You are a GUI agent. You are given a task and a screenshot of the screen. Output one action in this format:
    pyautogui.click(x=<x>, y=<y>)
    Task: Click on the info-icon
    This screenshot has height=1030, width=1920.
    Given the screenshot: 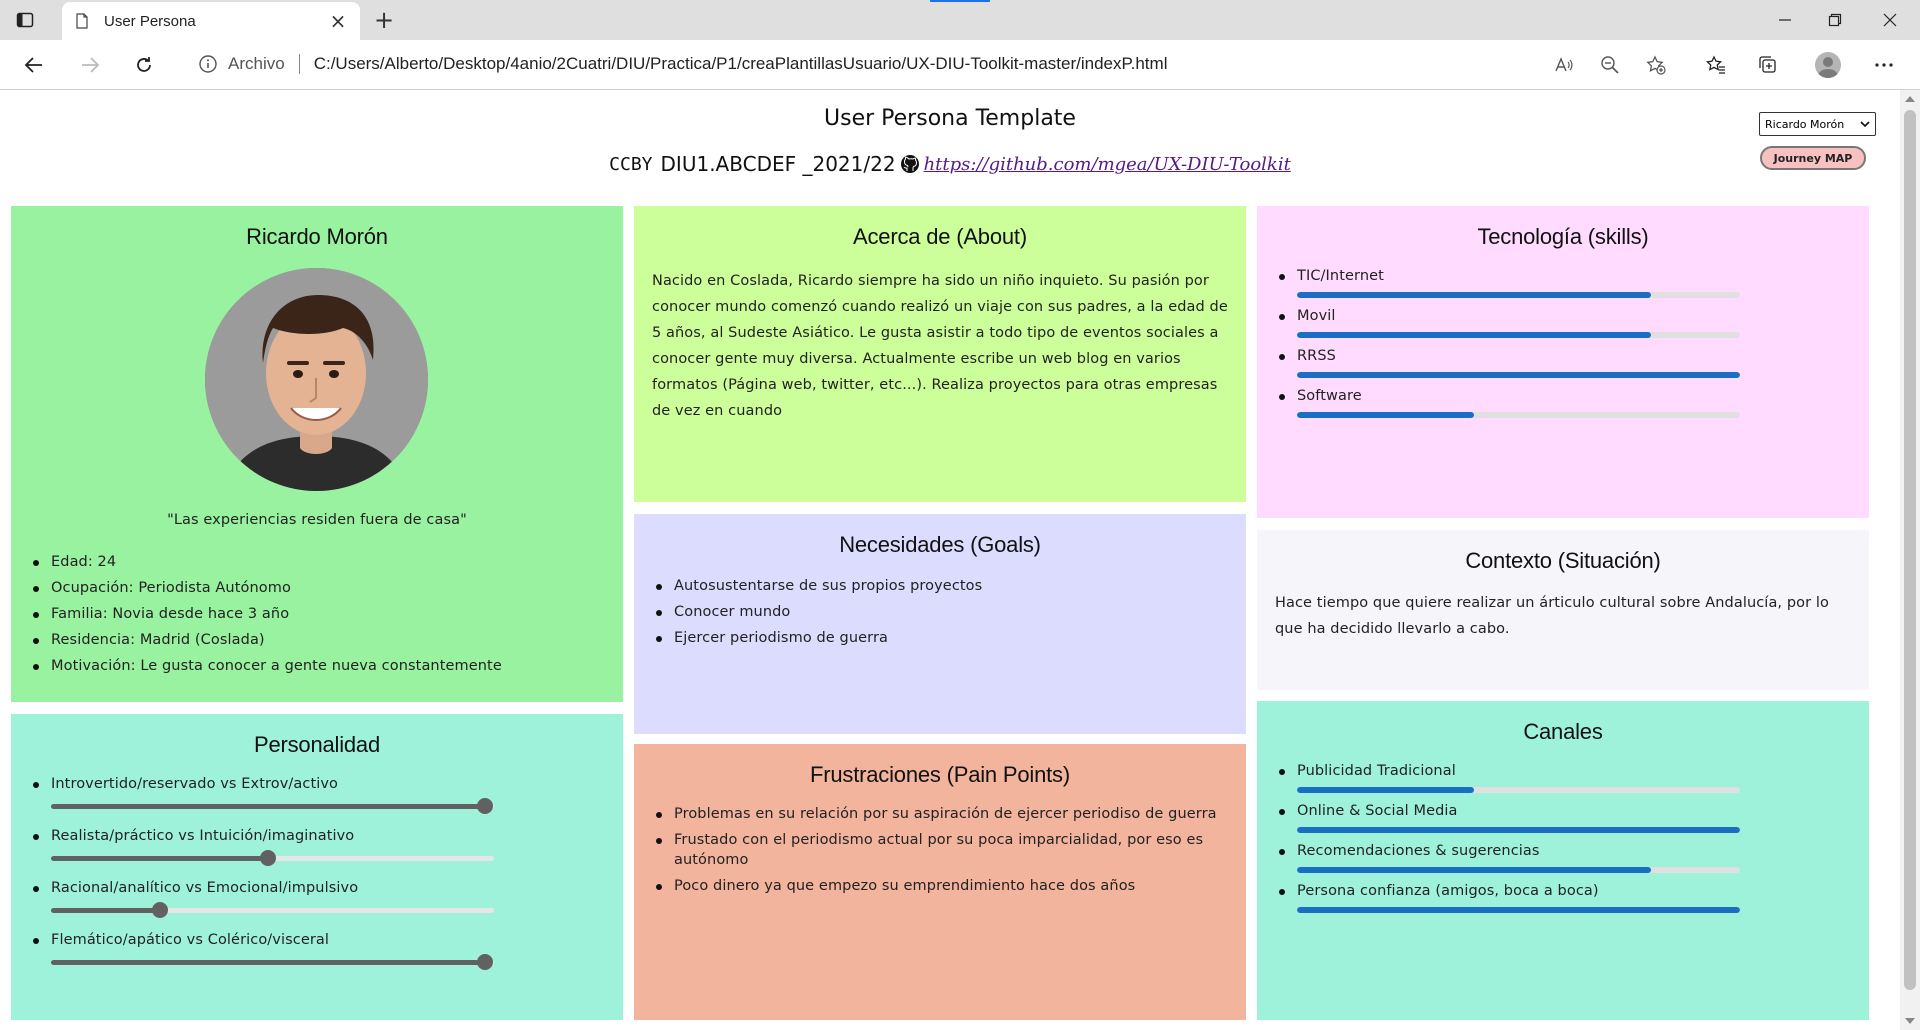 What is the action you would take?
    pyautogui.click(x=208, y=64)
    